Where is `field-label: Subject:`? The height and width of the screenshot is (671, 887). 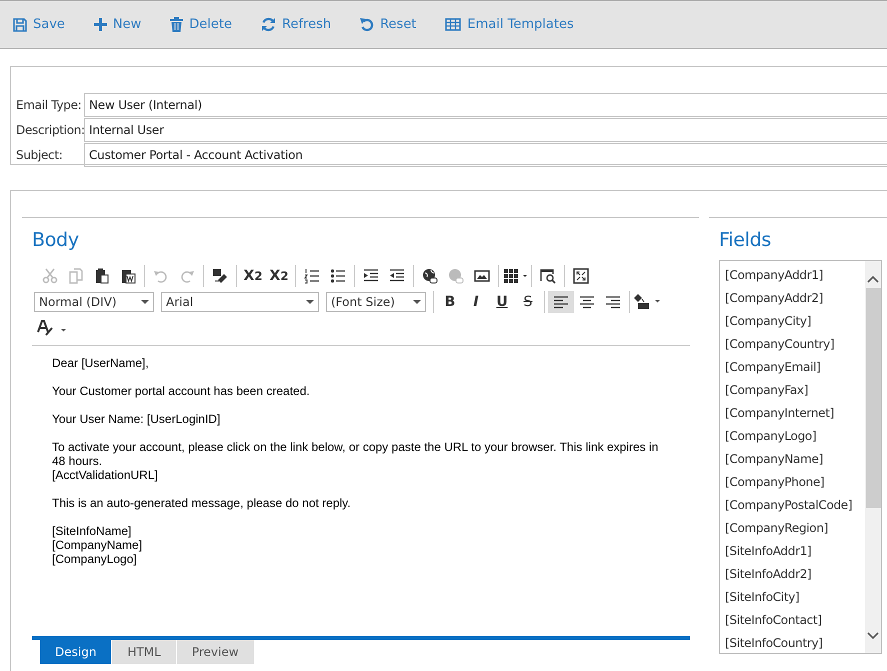
field-label: Subject: is located at coordinates (39, 155).